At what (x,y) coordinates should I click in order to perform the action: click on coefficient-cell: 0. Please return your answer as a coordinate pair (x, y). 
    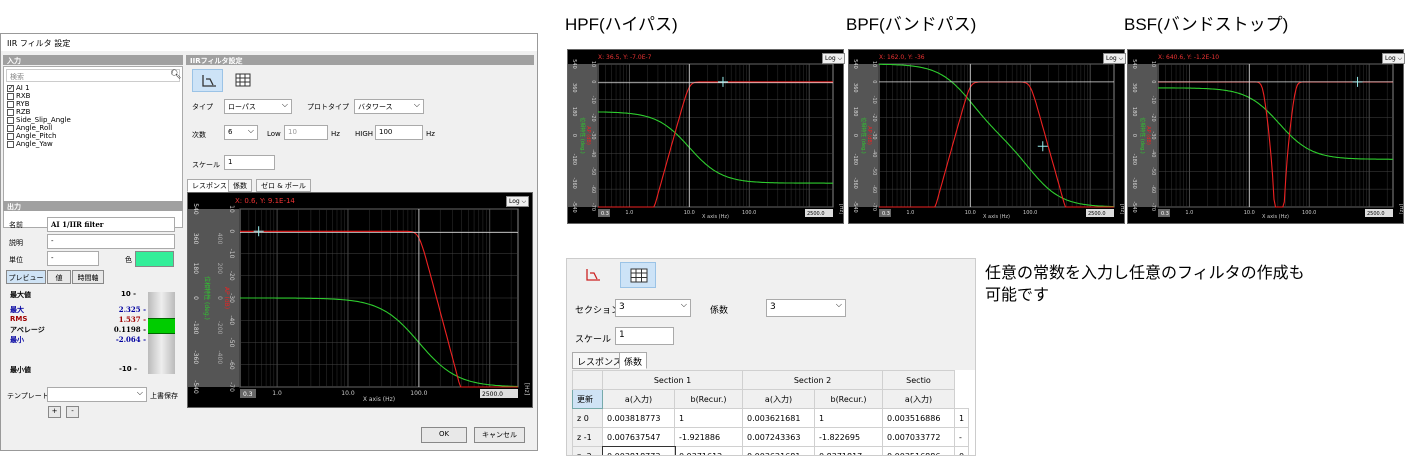
    Looking at the image, I should click on (961, 450).